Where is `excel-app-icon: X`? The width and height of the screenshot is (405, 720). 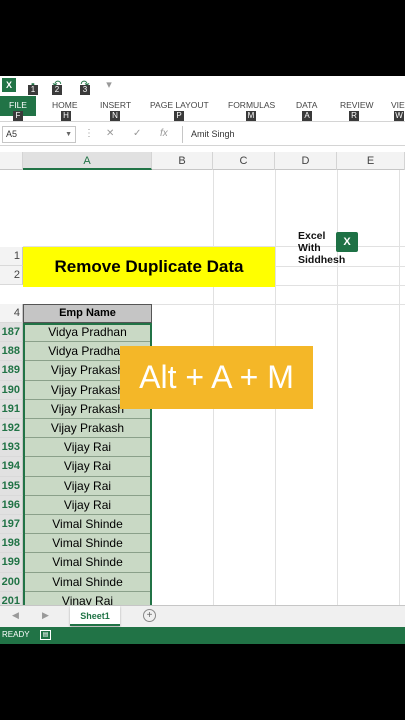
excel-app-icon: X is located at coordinates (9, 85).